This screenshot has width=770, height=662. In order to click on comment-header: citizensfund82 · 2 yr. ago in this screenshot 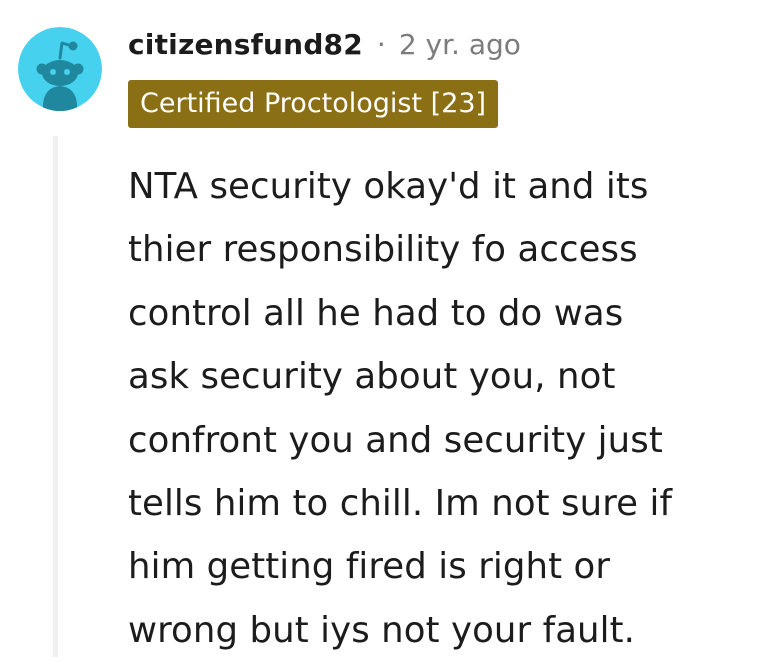, I will do `click(324, 44)`.